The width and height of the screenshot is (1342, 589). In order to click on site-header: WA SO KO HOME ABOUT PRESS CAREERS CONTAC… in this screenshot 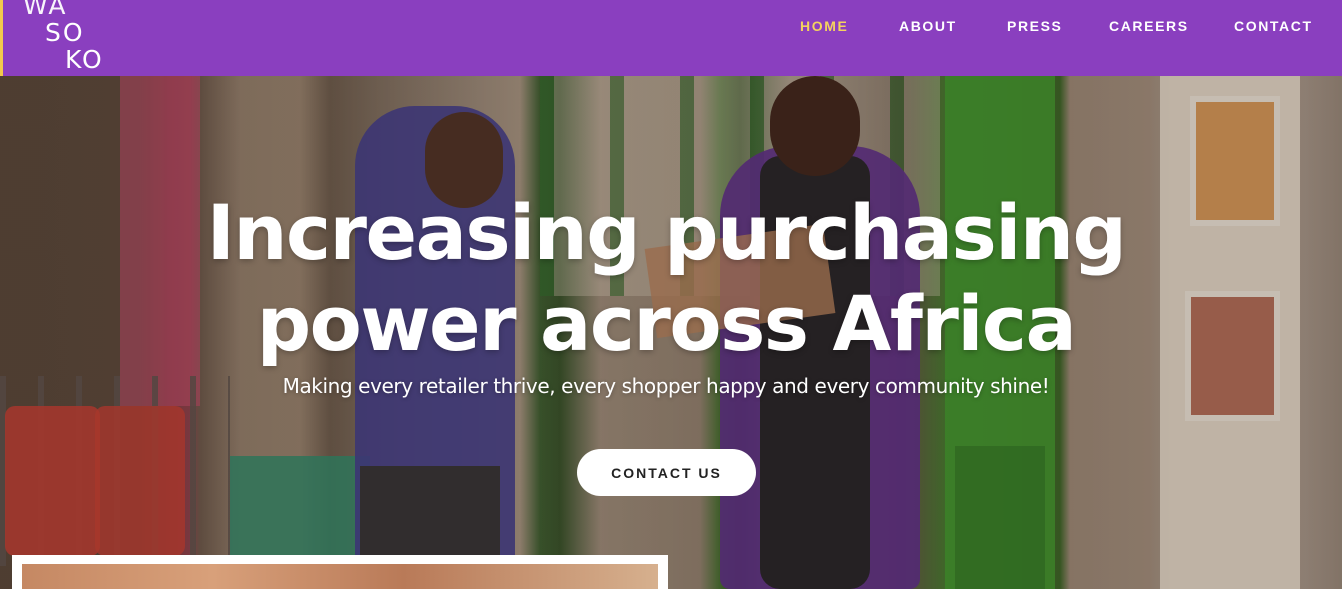, I will do `click(671, 38)`.